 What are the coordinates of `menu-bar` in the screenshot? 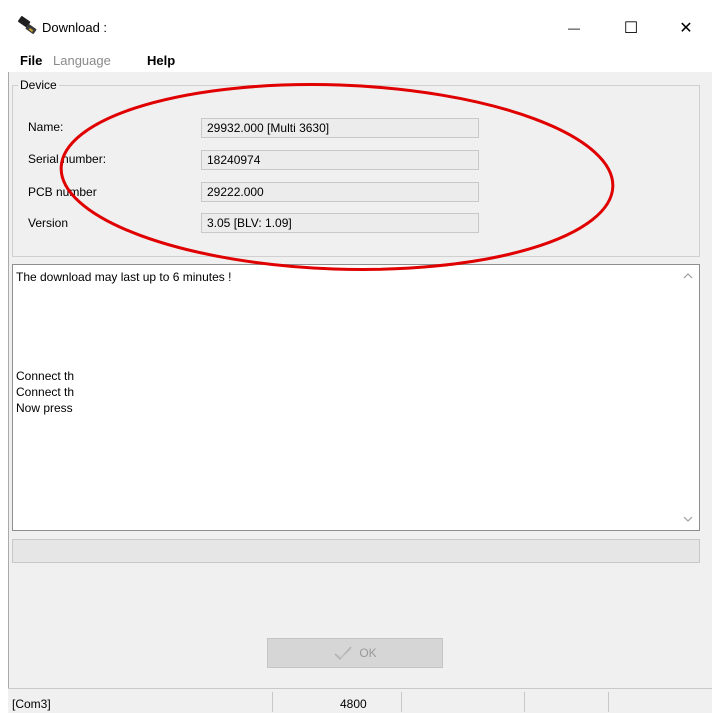 It's located at (360, 60).